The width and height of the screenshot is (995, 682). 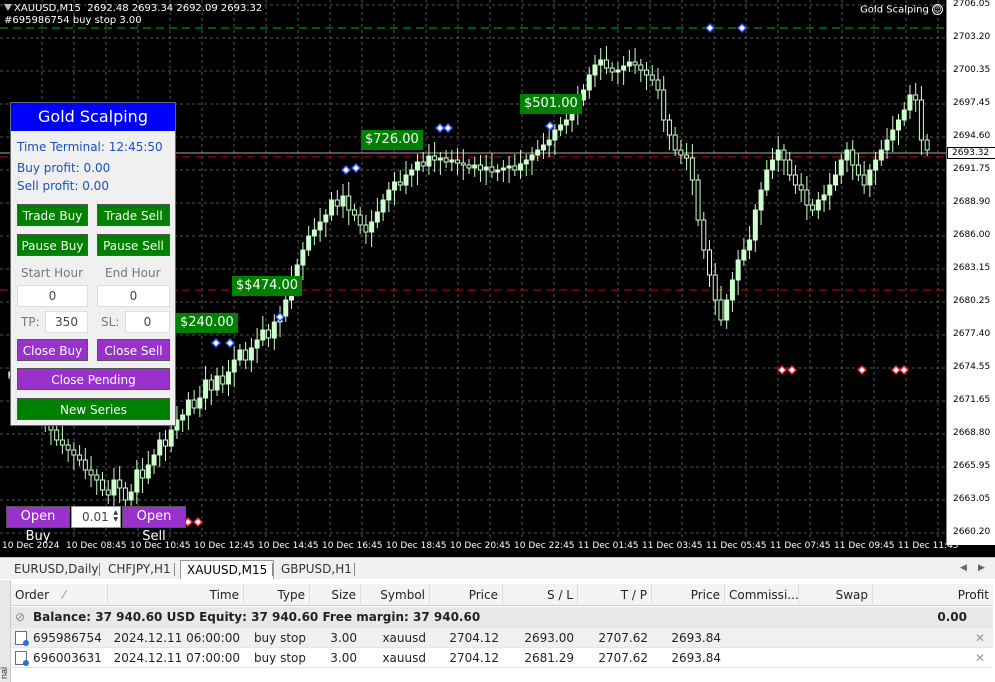 What do you see at coordinates (316, 569) in the screenshot?
I see `tab-gbpusd-h1: GBPUSD,H1` at bounding box center [316, 569].